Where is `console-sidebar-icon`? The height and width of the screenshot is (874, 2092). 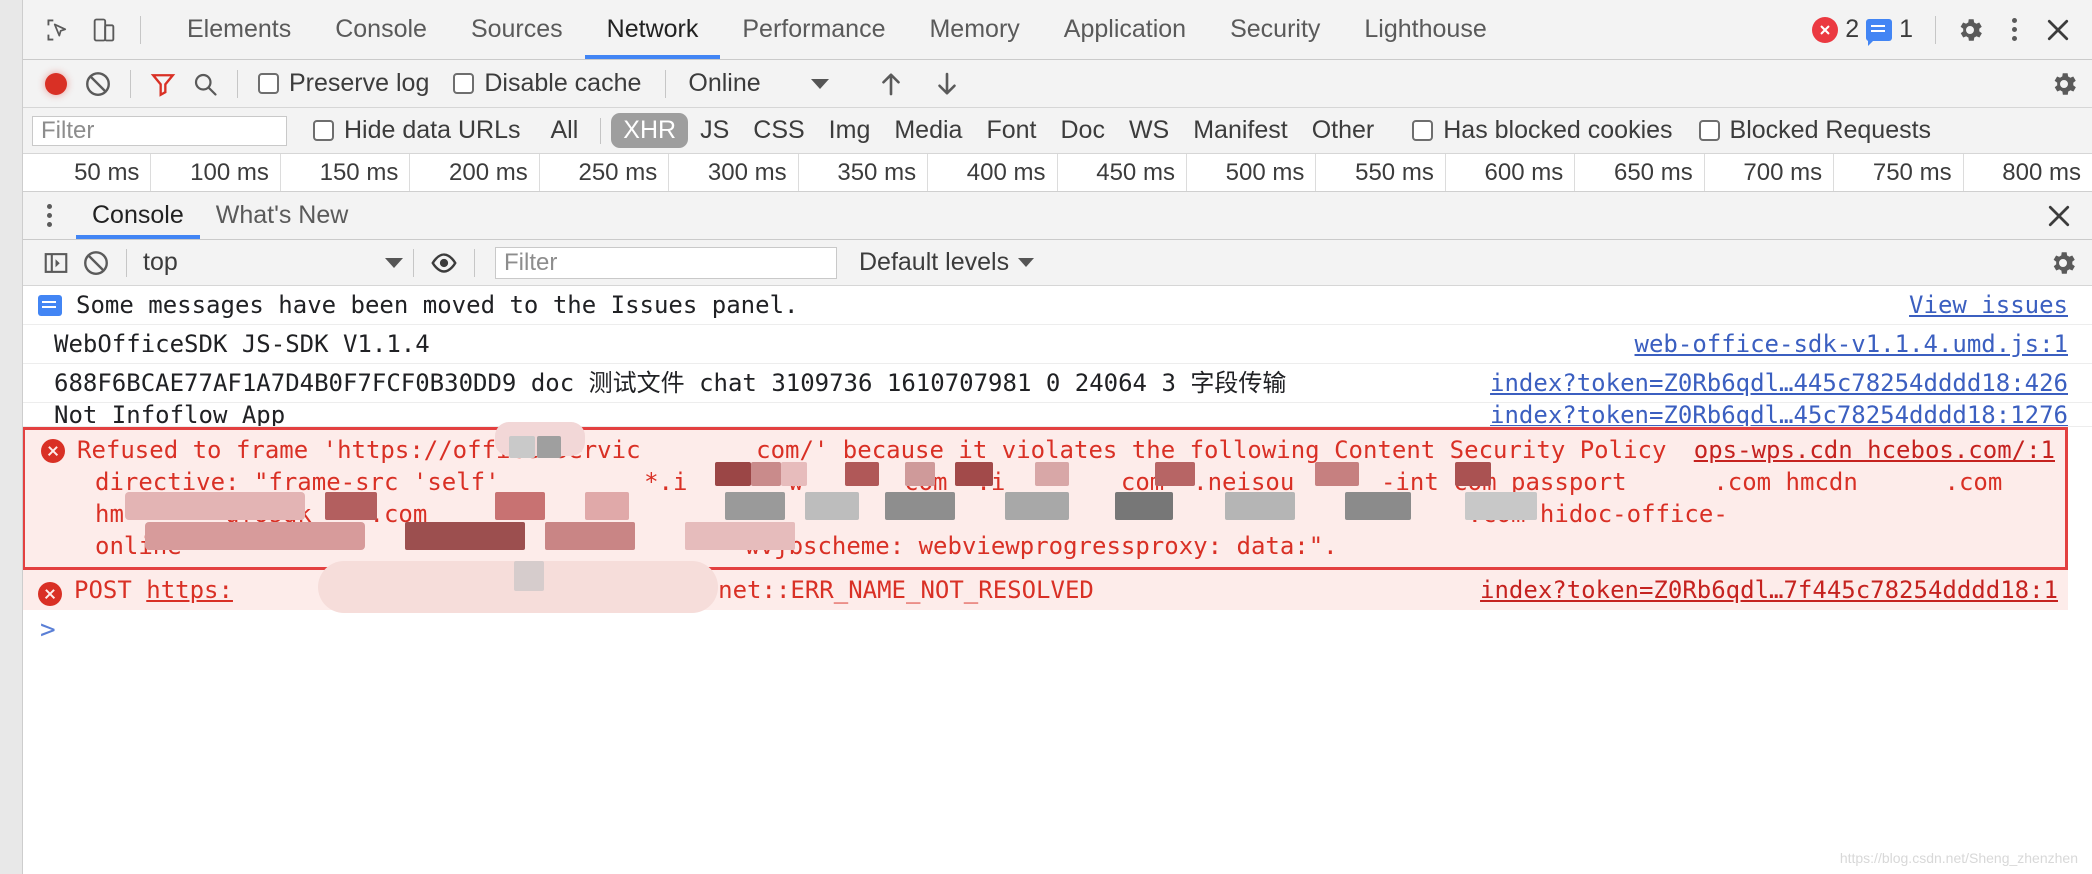 console-sidebar-icon is located at coordinates (56, 263).